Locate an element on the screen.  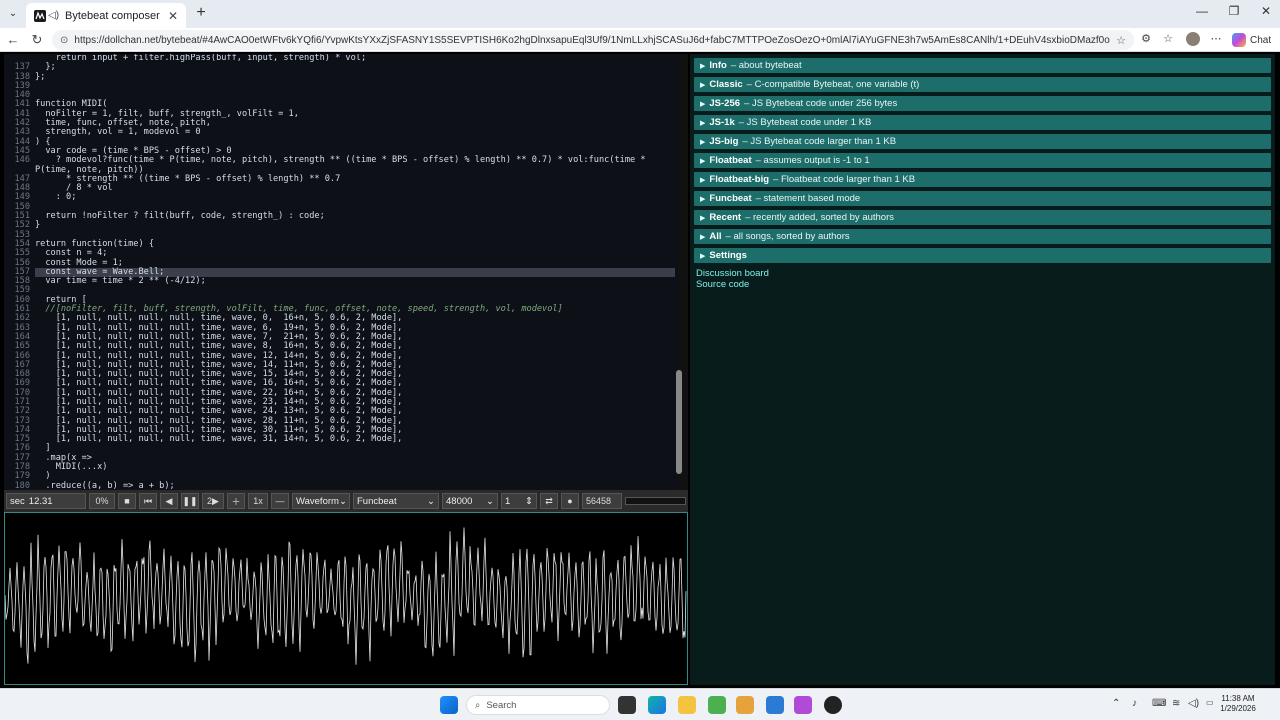
tab-close-icon: ✕ is located at coordinates (173, 16).